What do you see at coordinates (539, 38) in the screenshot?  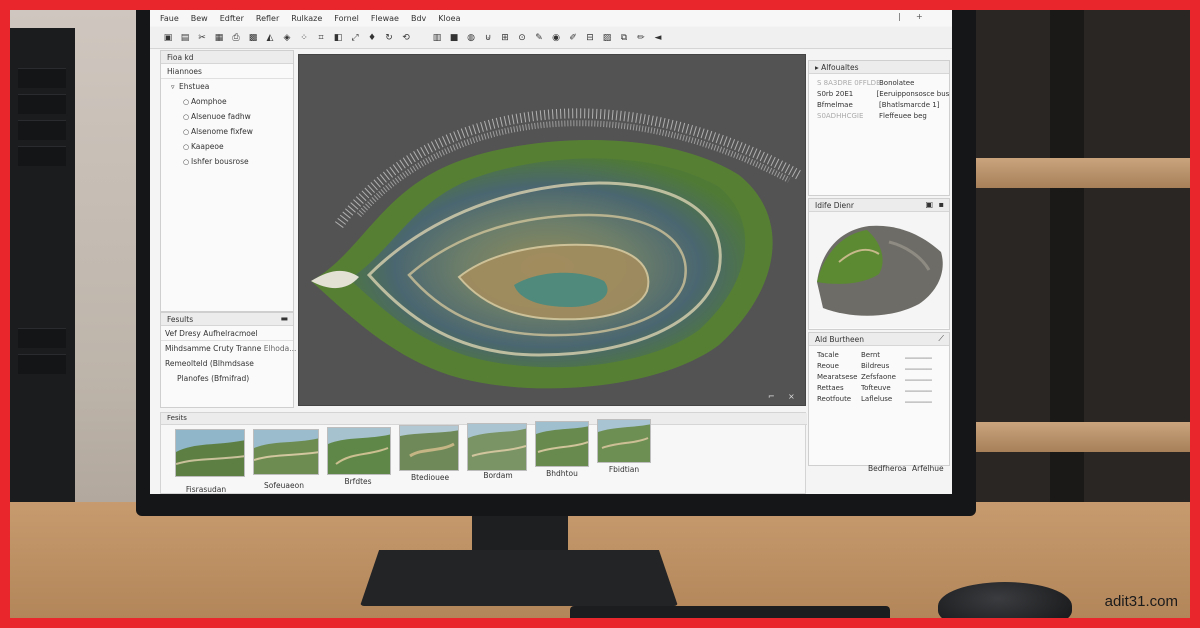 I see `pen-icon: ✎` at bounding box center [539, 38].